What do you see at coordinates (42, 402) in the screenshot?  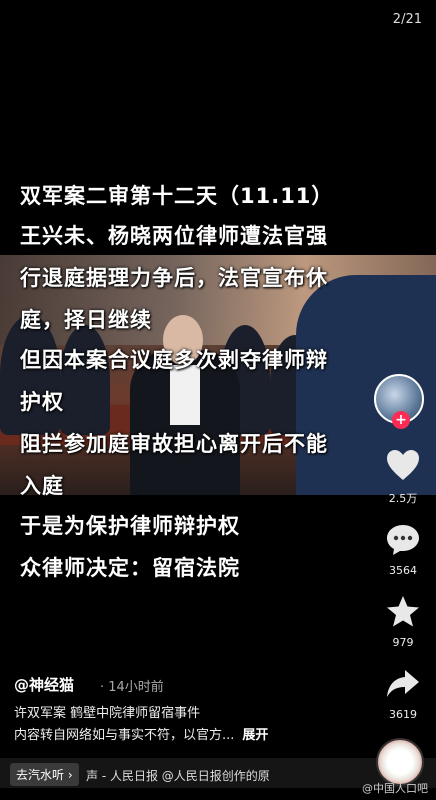 I see `caption-line: 护权` at bounding box center [42, 402].